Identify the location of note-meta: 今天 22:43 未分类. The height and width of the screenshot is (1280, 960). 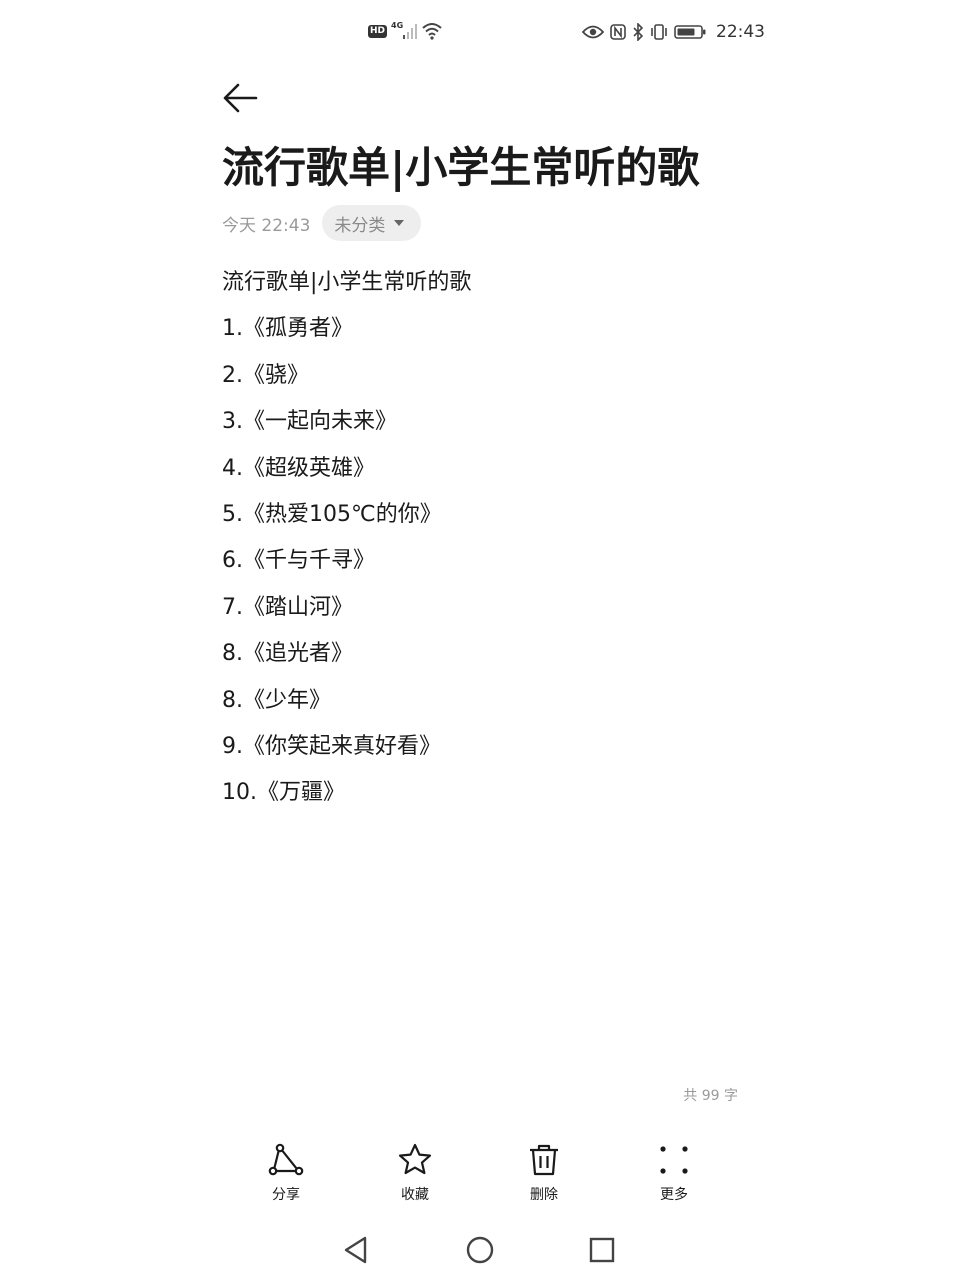
(322, 223).